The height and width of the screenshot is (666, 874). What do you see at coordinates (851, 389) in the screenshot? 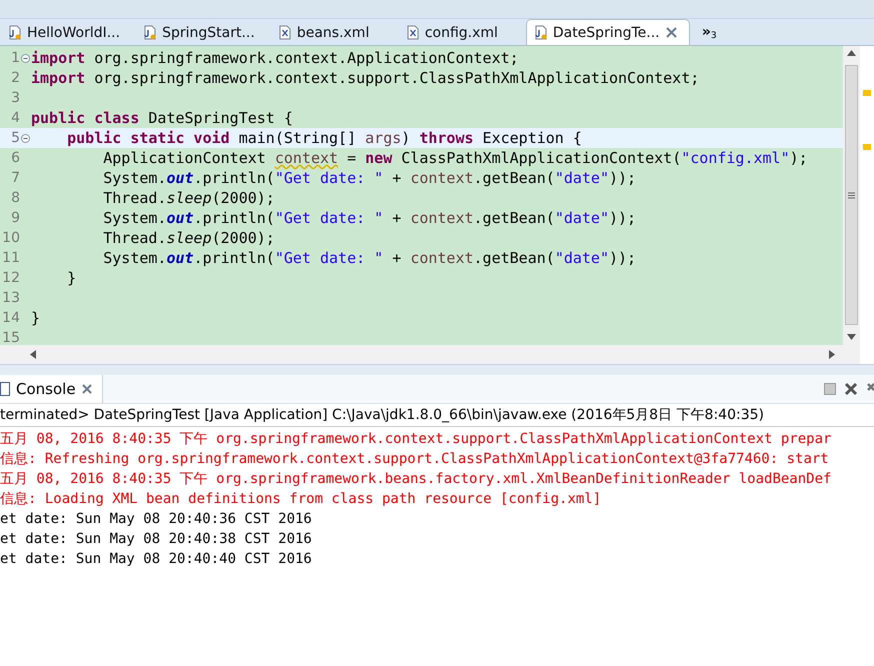
I see `remove-icon` at bounding box center [851, 389].